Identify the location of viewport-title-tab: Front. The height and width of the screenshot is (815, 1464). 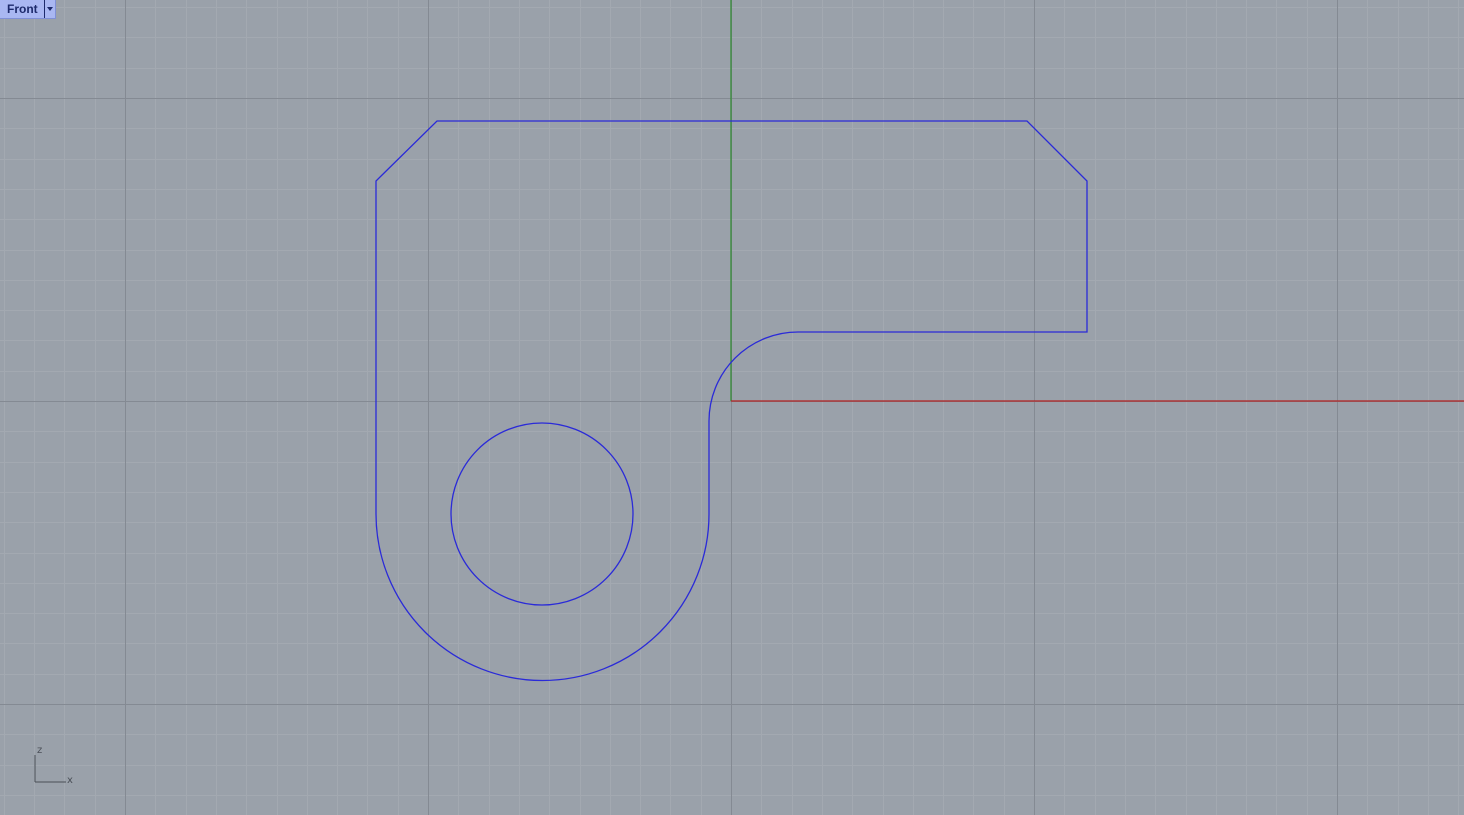
(28, 9).